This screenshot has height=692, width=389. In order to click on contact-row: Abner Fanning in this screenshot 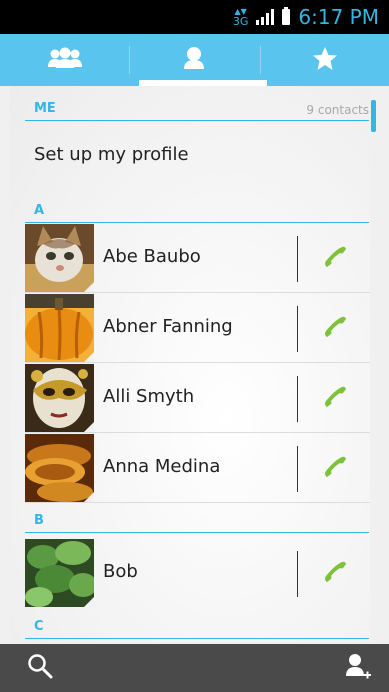, I will do `click(197, 328)`.